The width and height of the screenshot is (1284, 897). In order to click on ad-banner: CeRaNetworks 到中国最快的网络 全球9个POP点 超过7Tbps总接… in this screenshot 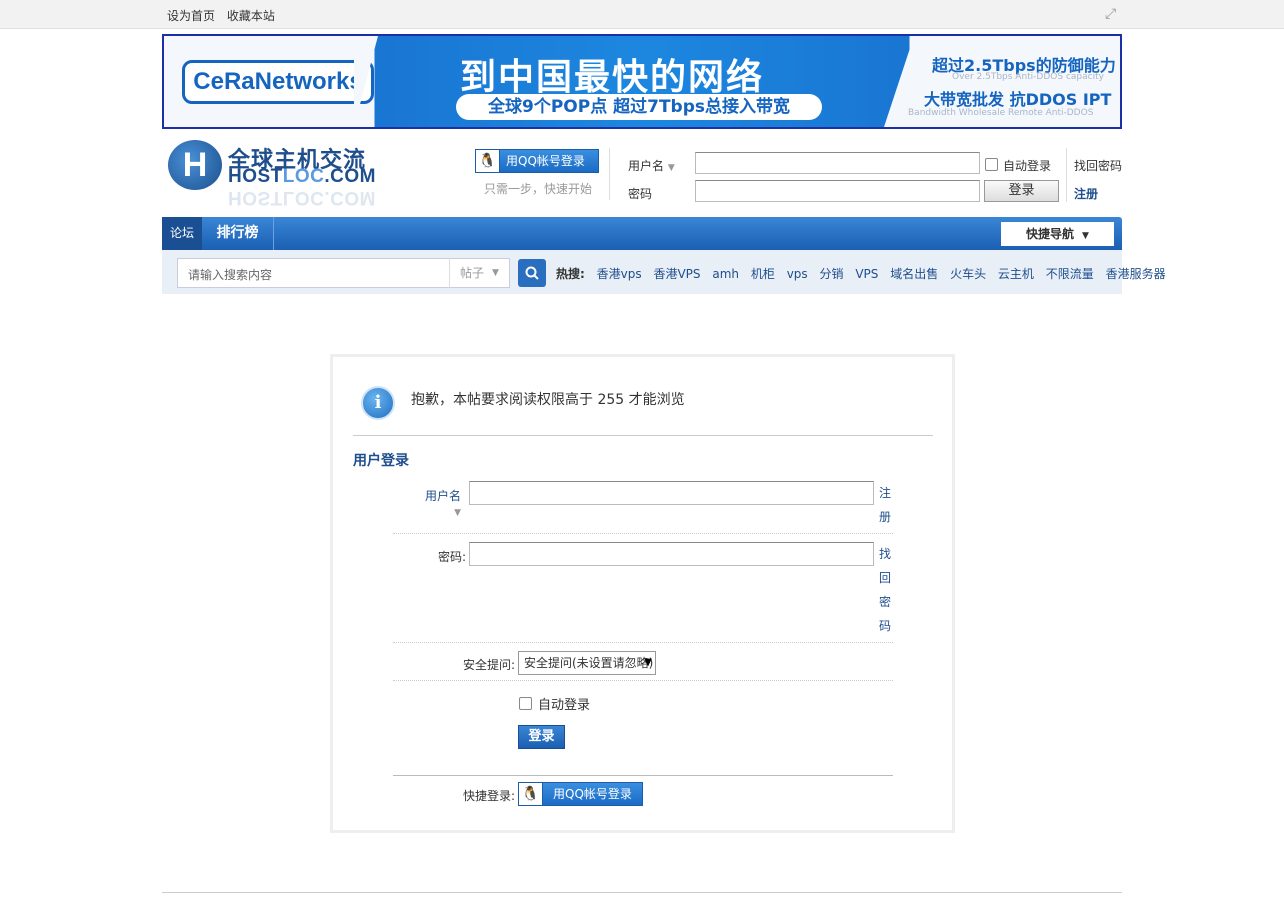, I will do `click(642, 81)`.